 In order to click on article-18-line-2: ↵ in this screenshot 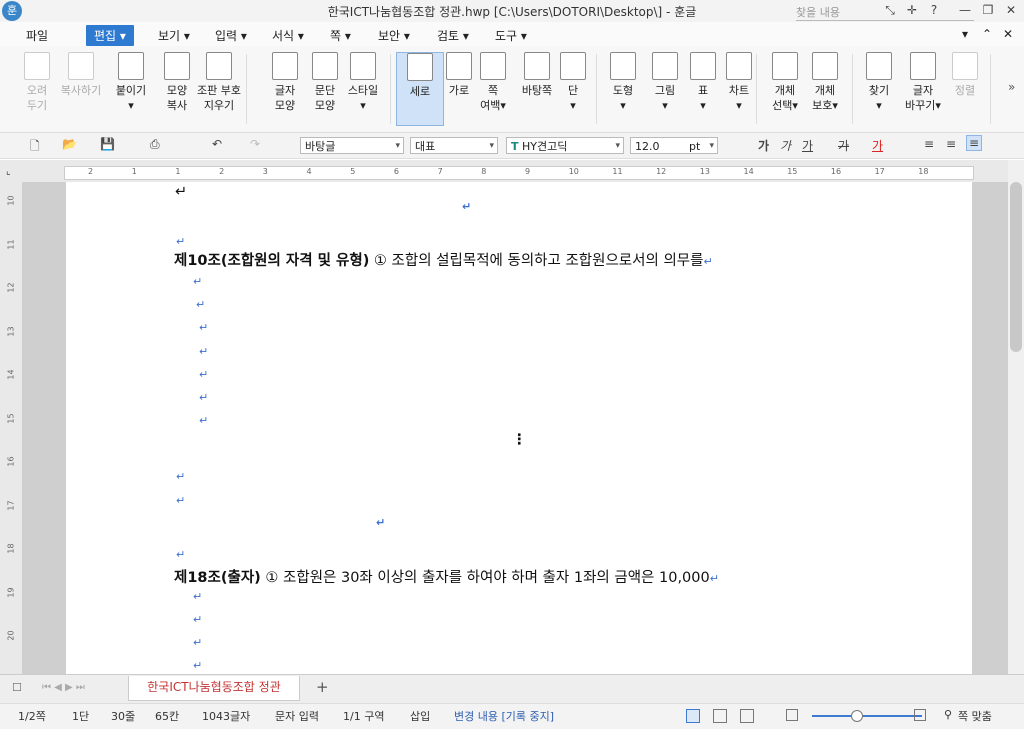, I will do `click(197, 596)`.